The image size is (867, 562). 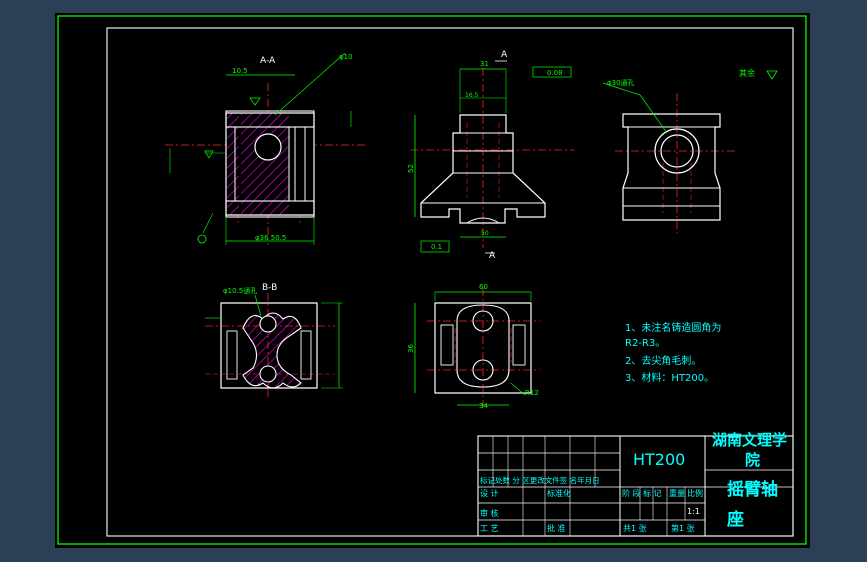 I want to click on scale-value: 1:1, so click(x=693, y=511).